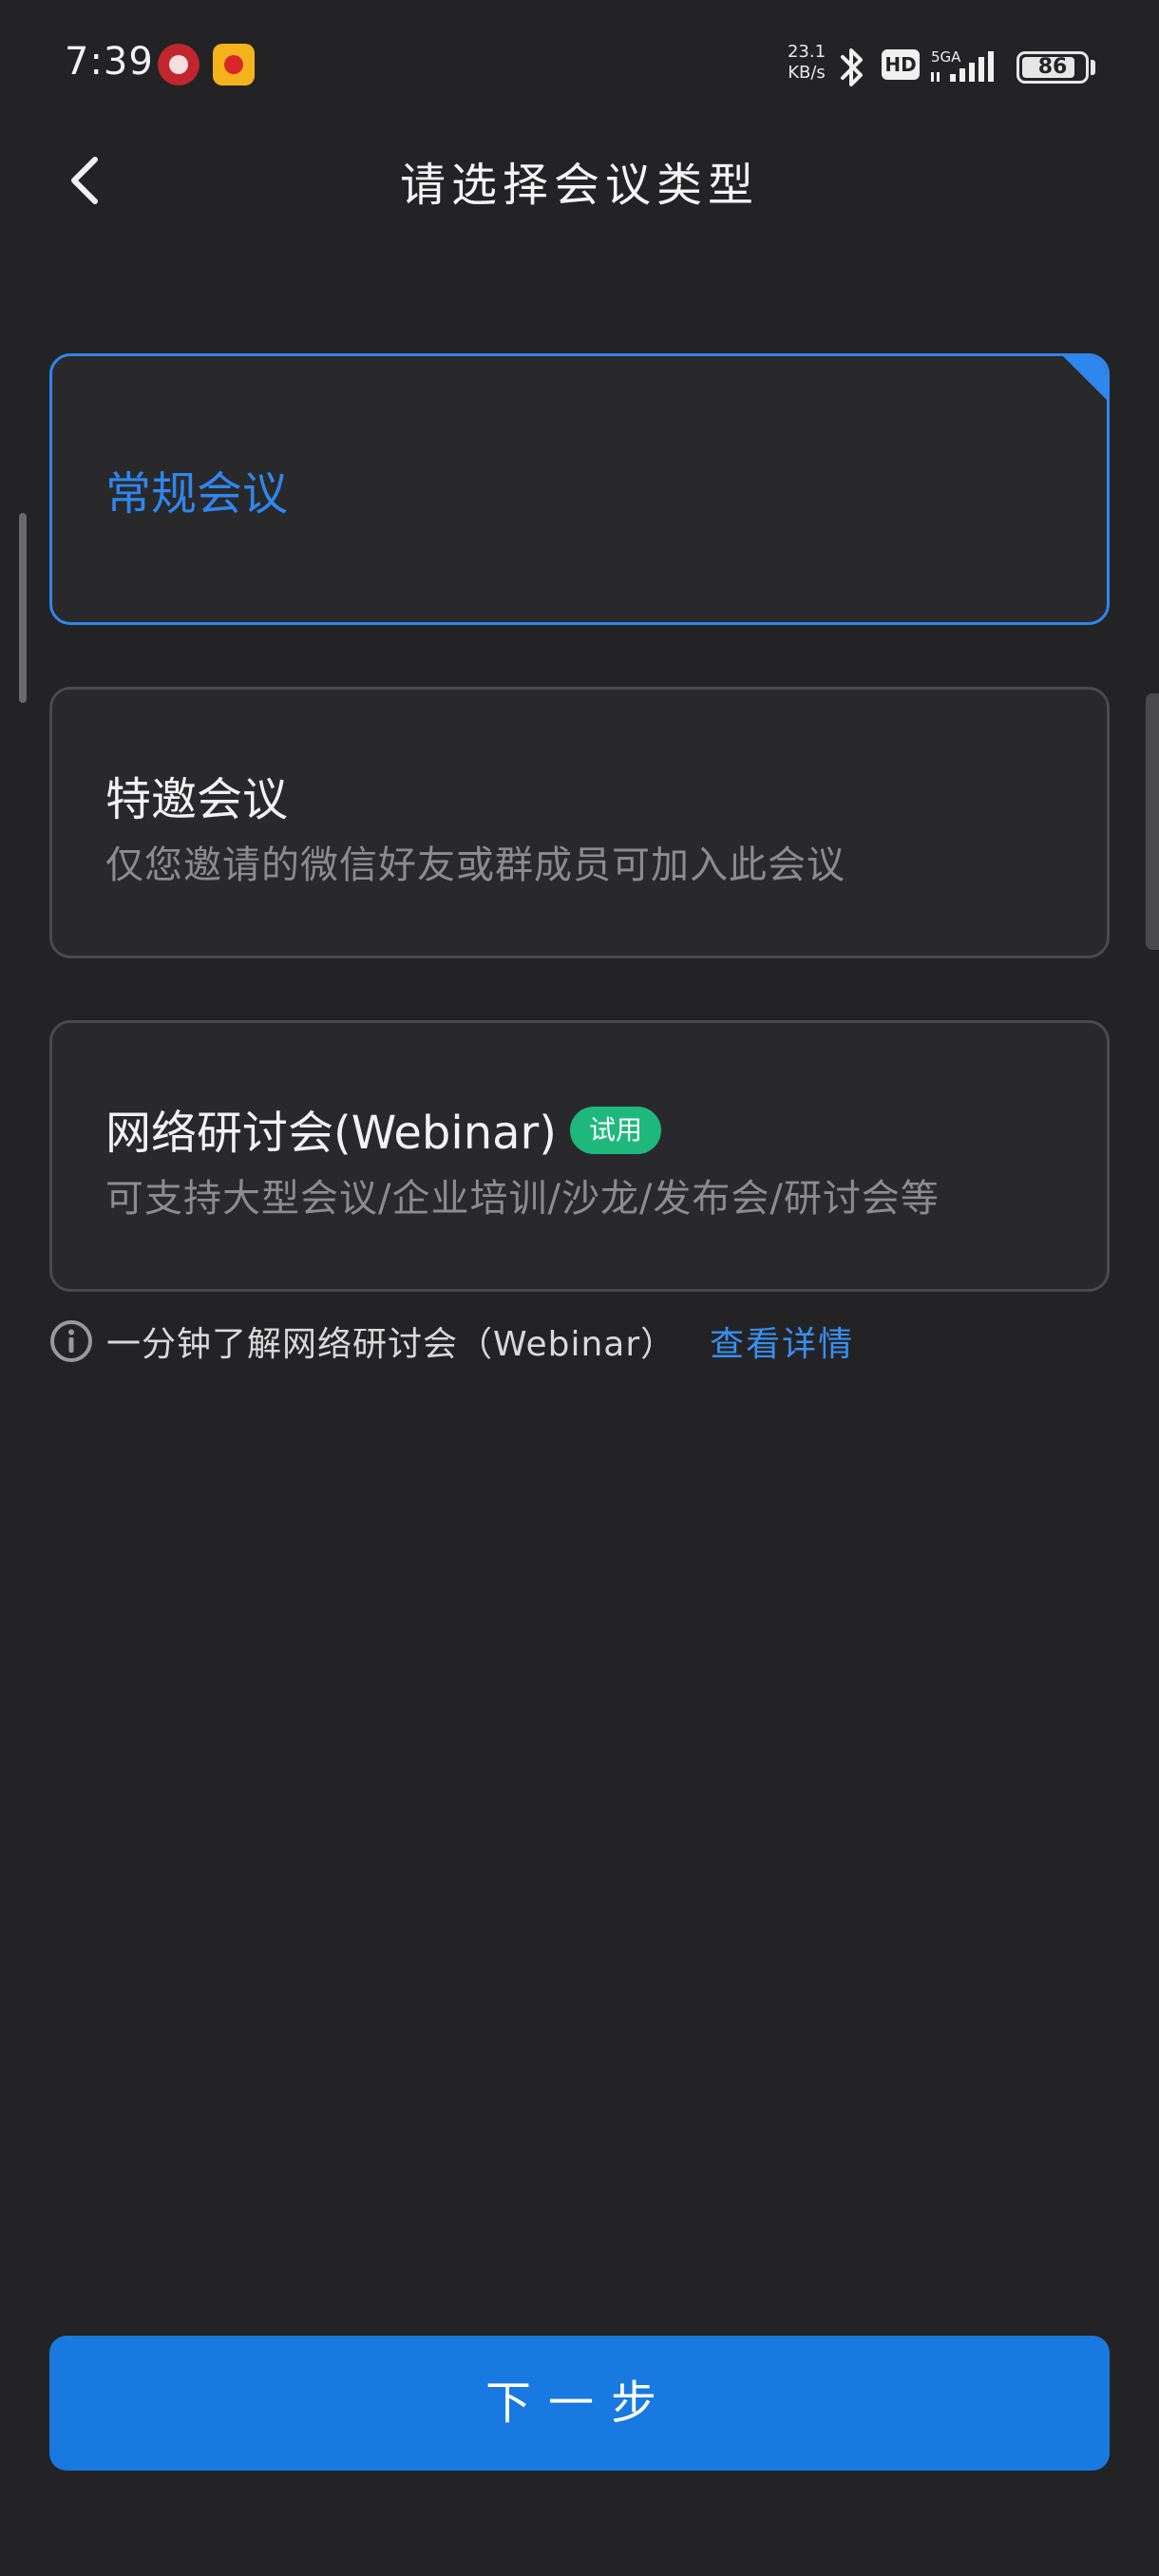  Describe the element at coordinates (1152, 821) in the screenshot. I see `scrollbar` at that location.